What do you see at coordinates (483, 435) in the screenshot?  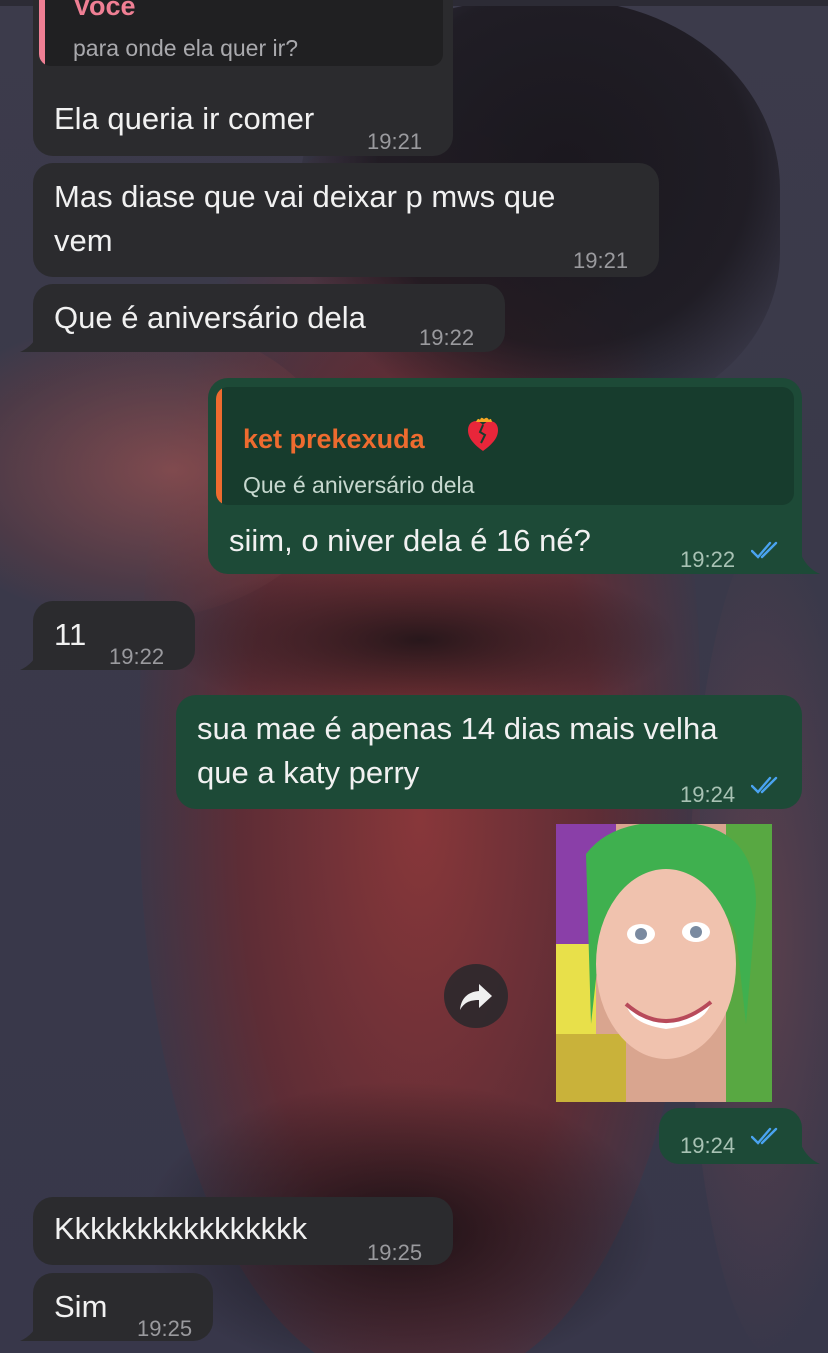 I see `broken-heart-fire-icon` at bounding box center [483, 435].